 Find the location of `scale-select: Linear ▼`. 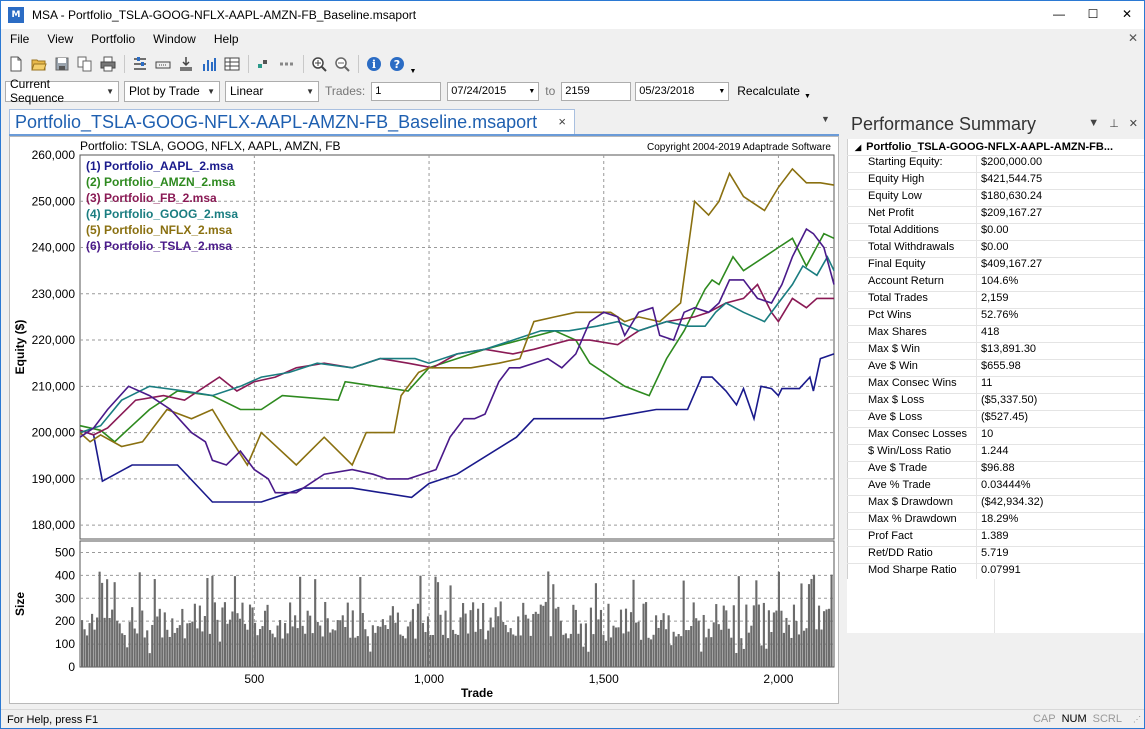

scale-select: Linear ▼ is located at coordinates (272, 91).